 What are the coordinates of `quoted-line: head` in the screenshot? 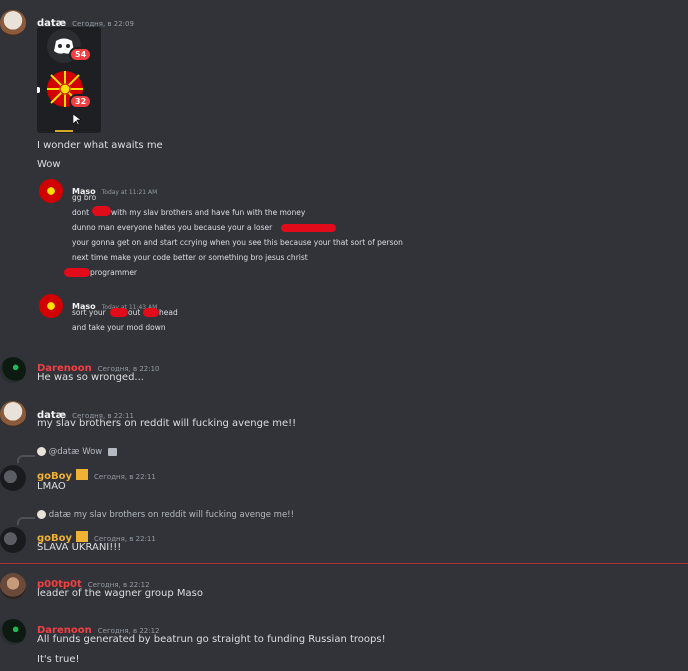 It's located at (168, 312).